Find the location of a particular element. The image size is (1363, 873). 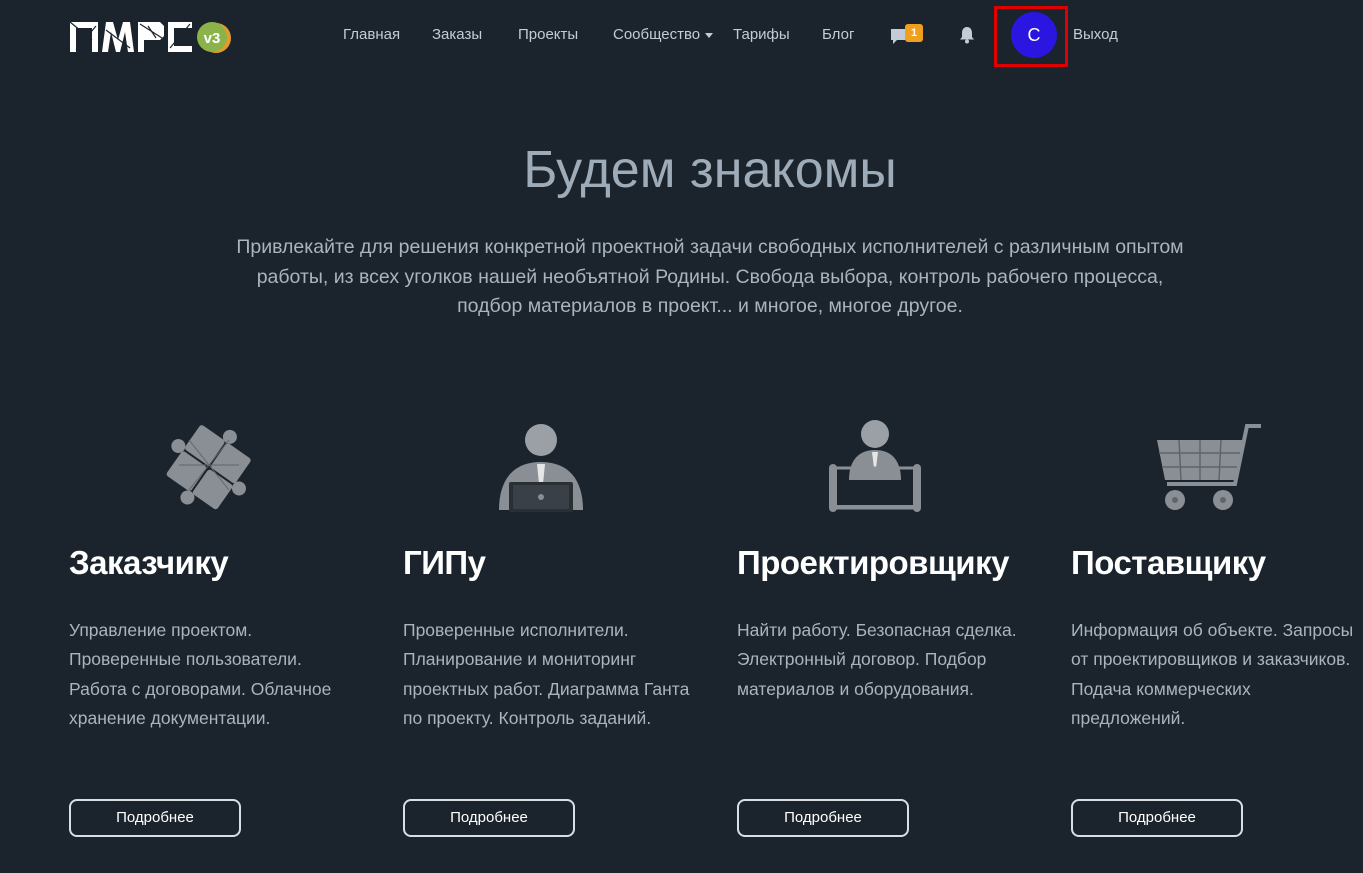

card-chief-engineer-title: ГИПу is located at coordinates (444, 562).